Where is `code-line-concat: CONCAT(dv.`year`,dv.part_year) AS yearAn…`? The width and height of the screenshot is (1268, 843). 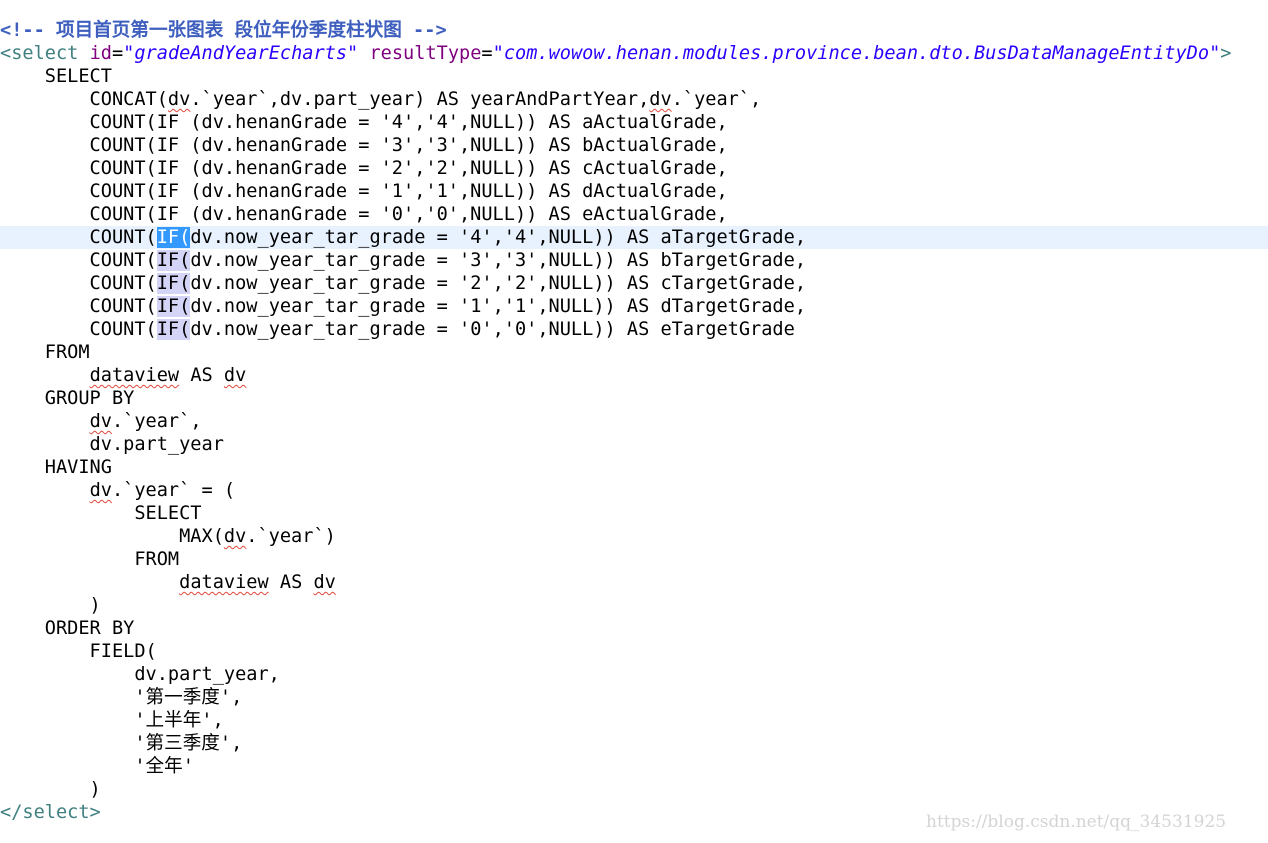
code-line-concat: CONCAT(dv.`year`,dv.part_year) AS yearAn… is located at coordinates (634, 99).